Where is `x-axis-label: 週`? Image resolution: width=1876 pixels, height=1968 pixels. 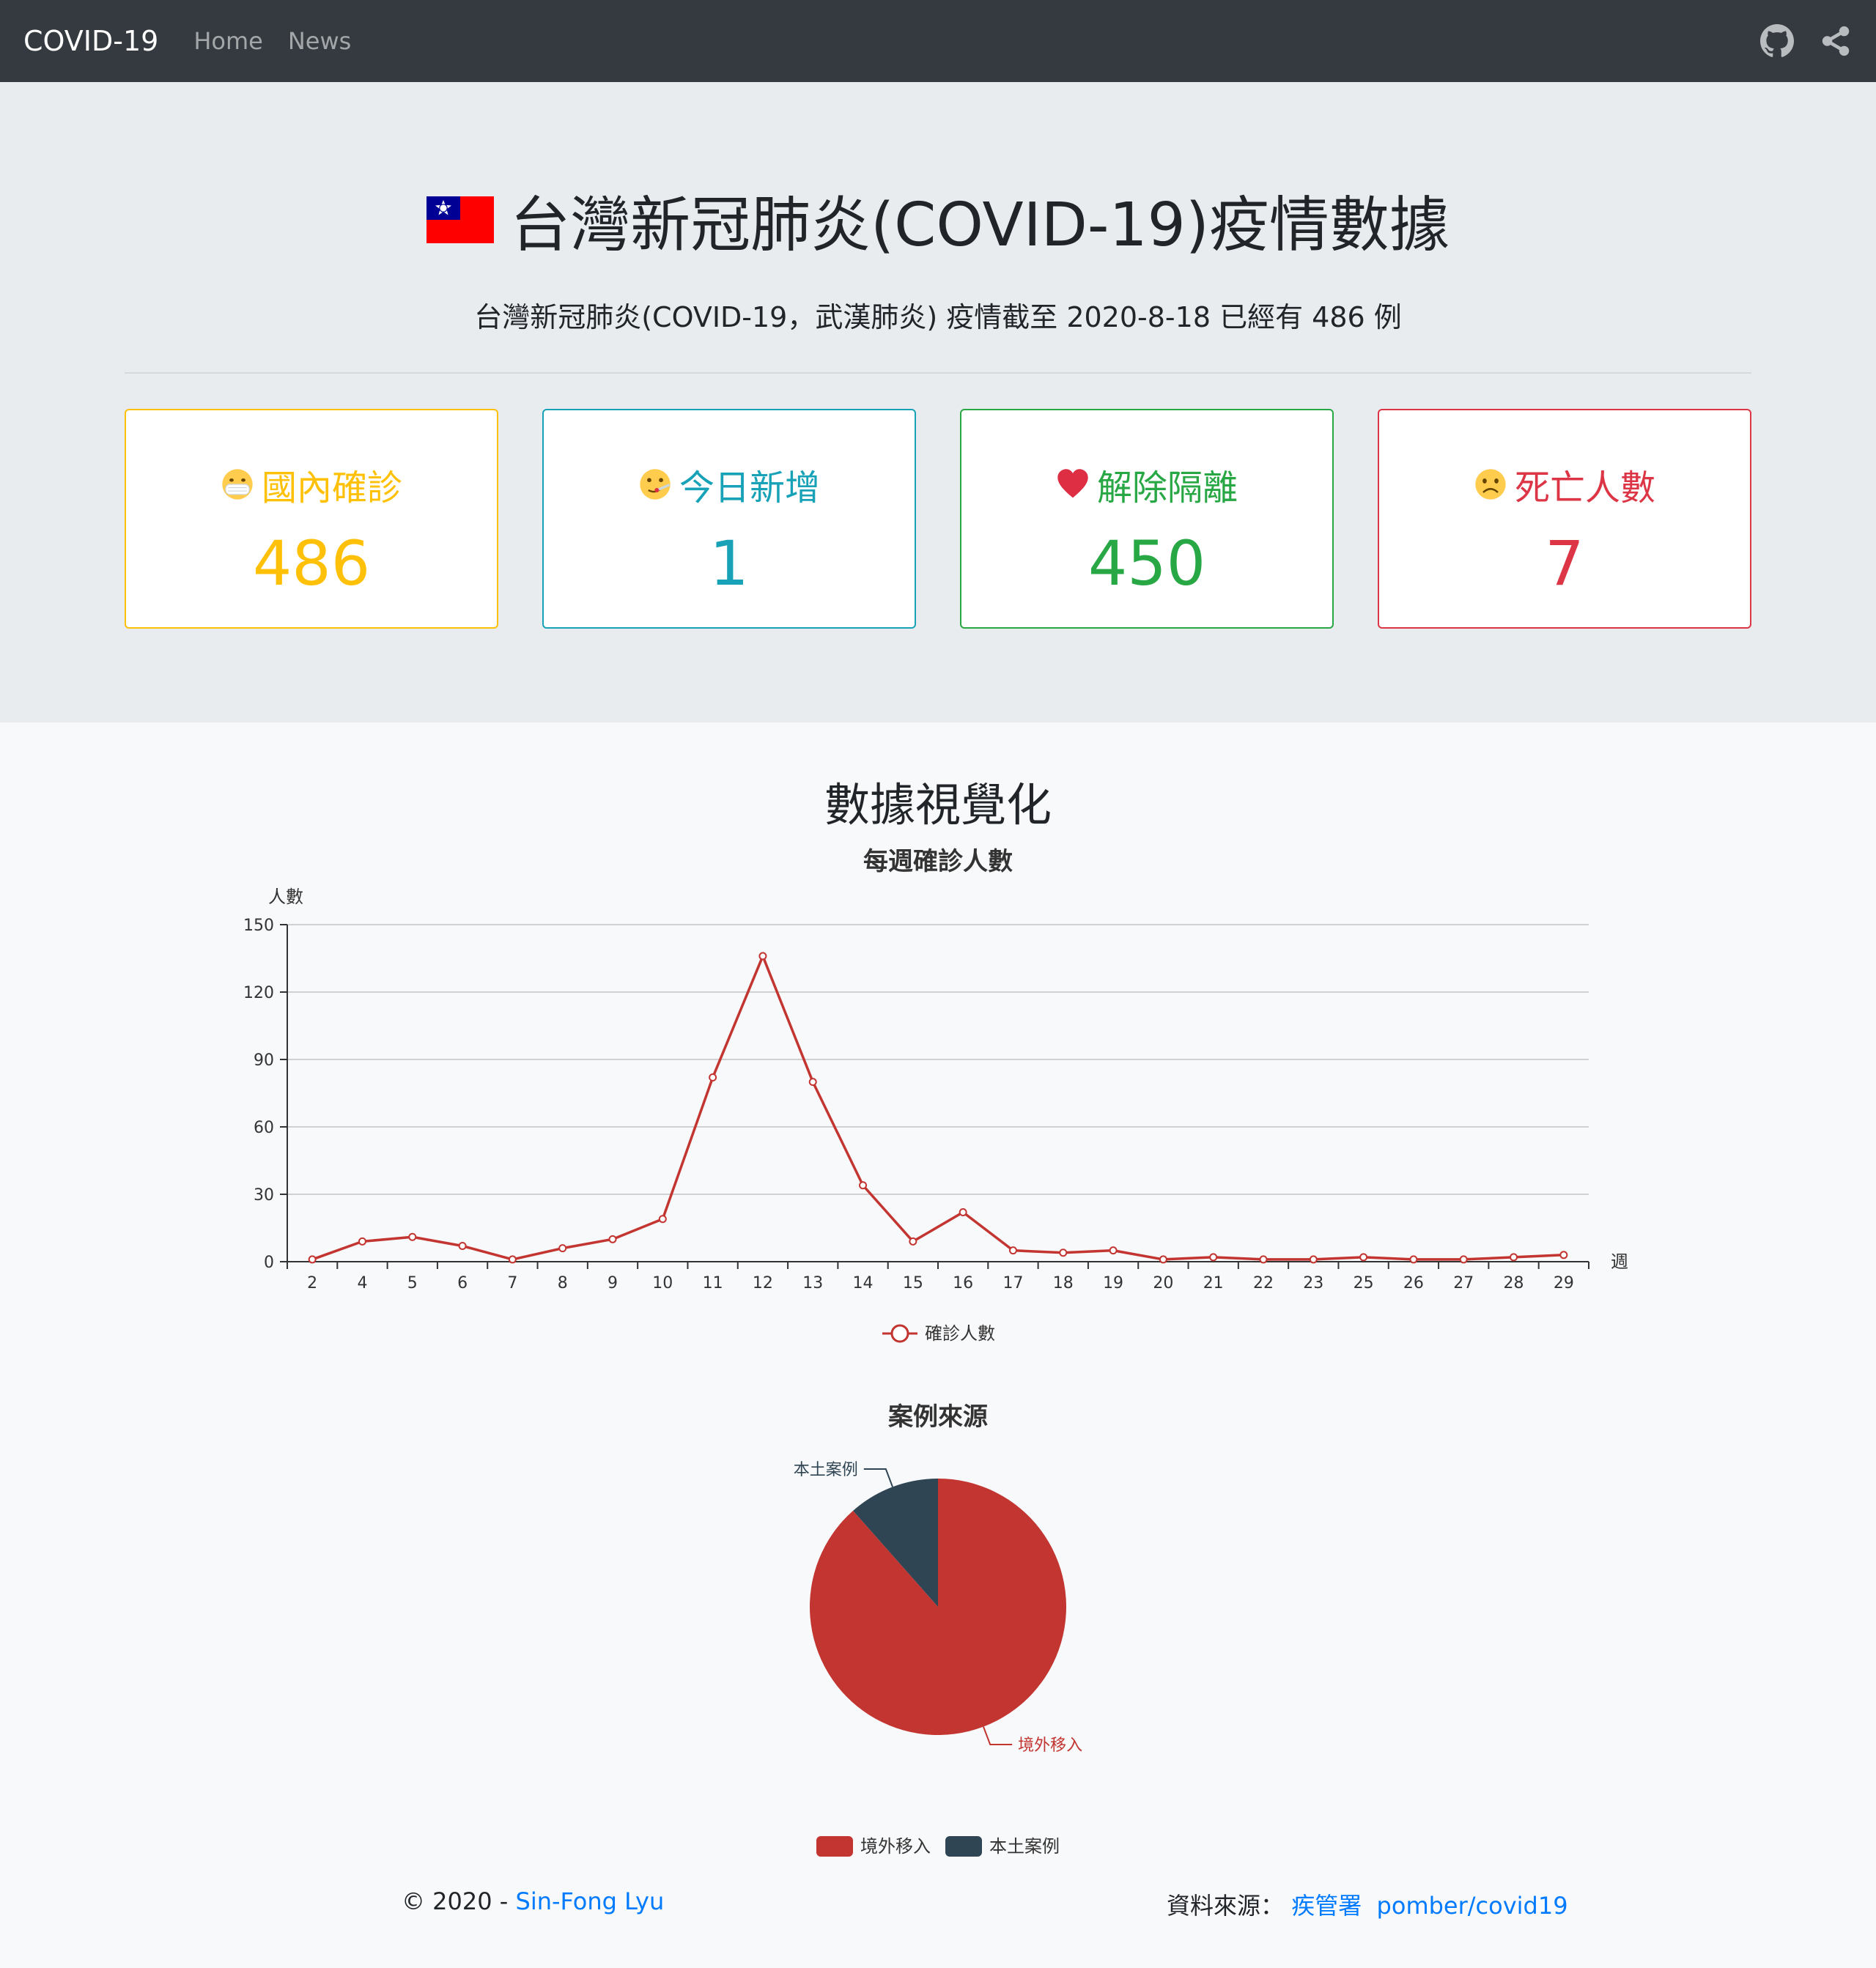
x-axis-label: 週 is located at coordinates (1619, 1261).